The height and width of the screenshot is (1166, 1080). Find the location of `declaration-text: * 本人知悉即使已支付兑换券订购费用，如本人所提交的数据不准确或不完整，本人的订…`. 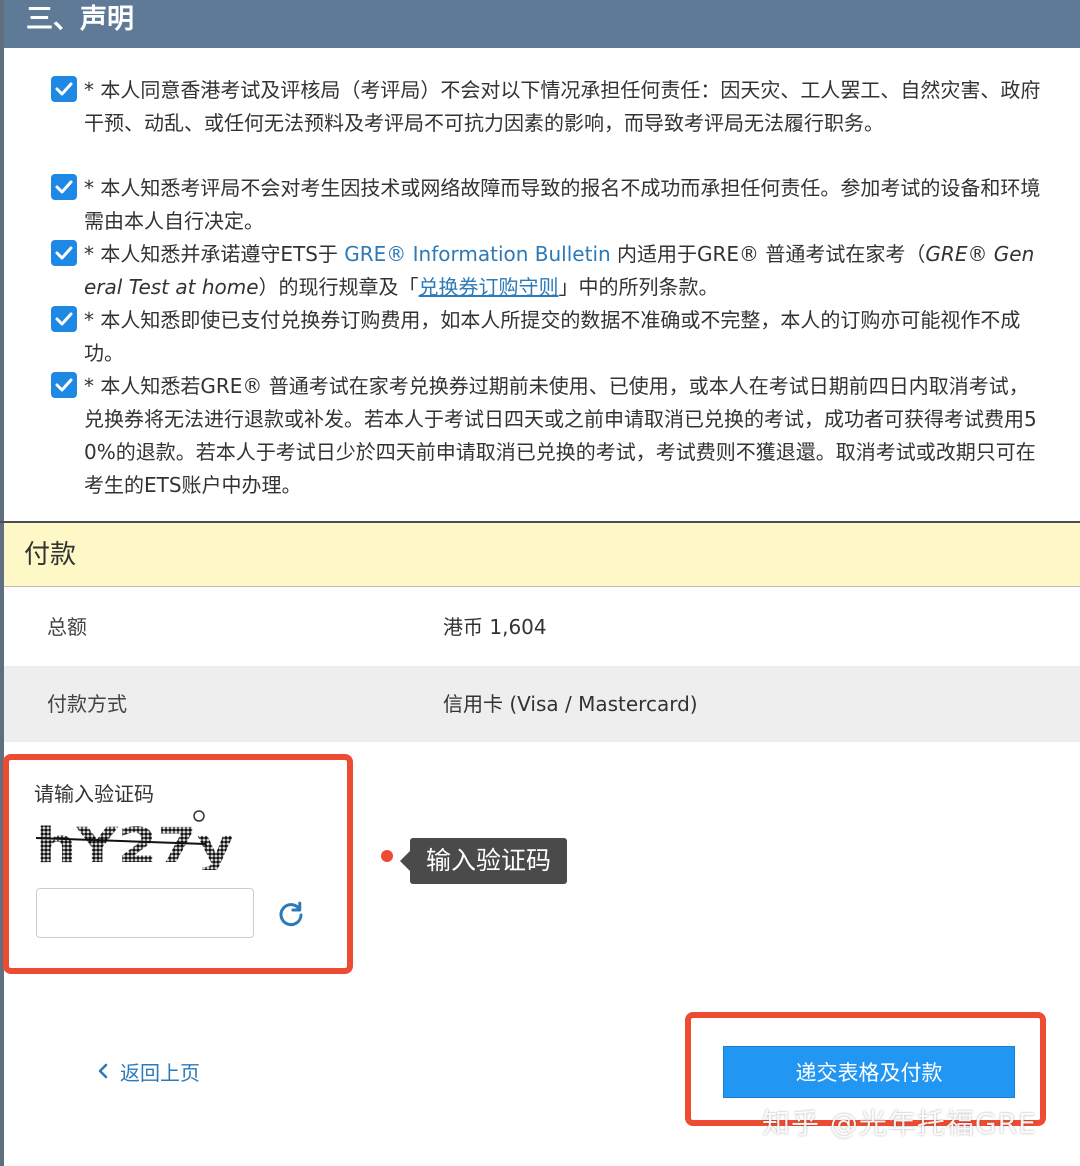

declaration-text: * 本人知悉即使已支付兑换券订购费用，如本人所提交的数据不准确或不完整，本人的订… is located at coordinates (552, 336).